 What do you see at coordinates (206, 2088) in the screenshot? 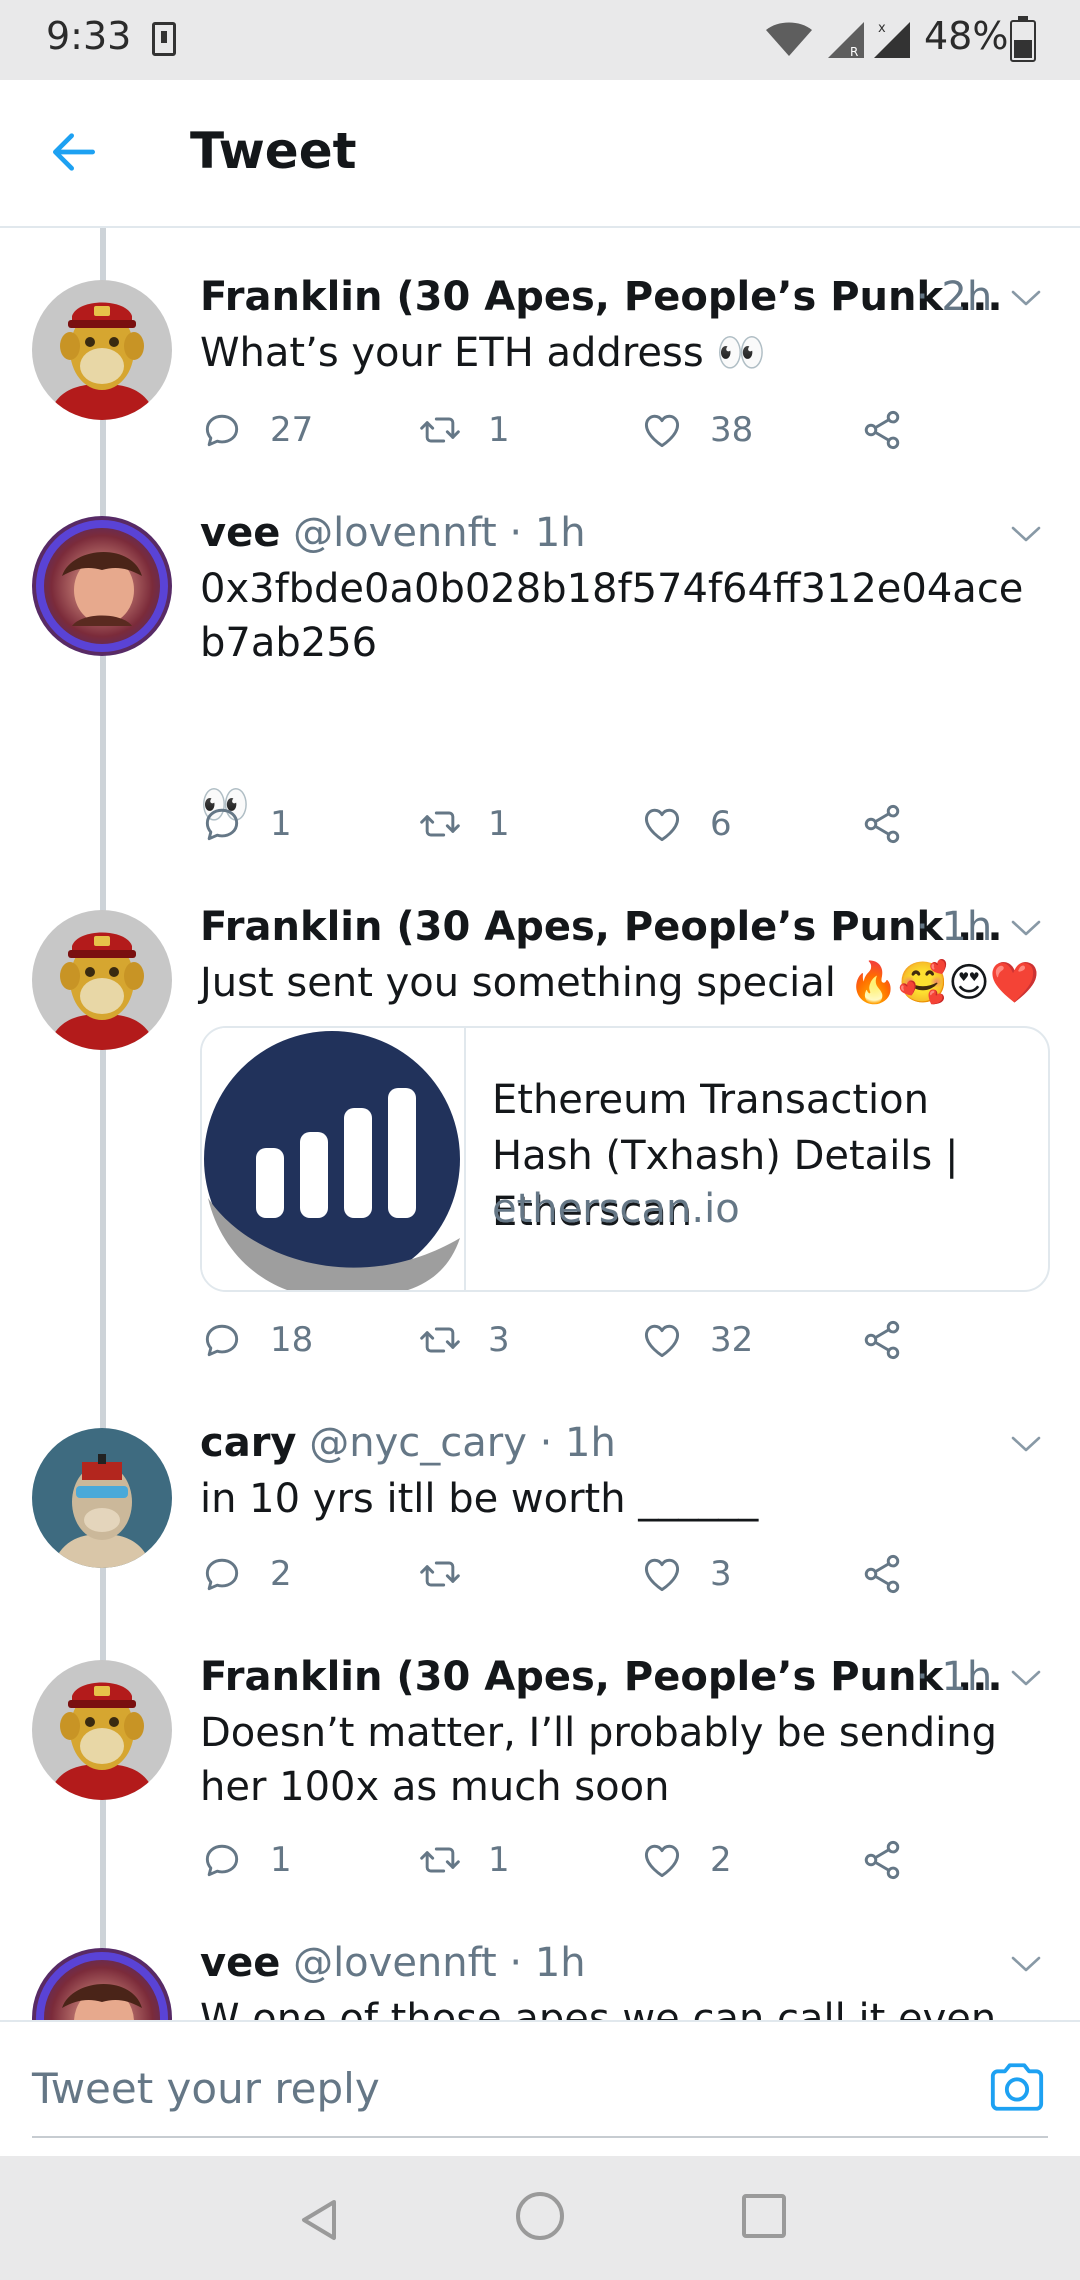
I see `reply-input: Tweet your reply` at bounding box center [206, 2088].